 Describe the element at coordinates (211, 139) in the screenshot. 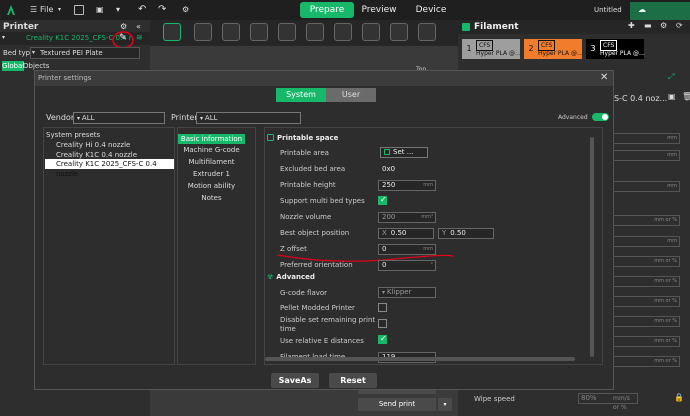

I see `category-basic-info: Basic information` at that location.